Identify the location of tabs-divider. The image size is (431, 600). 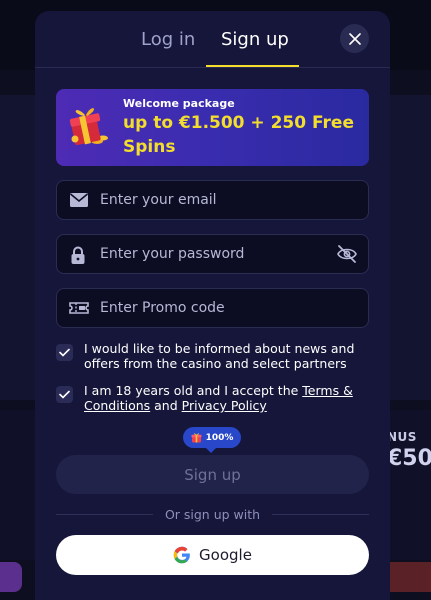
(212, 67).